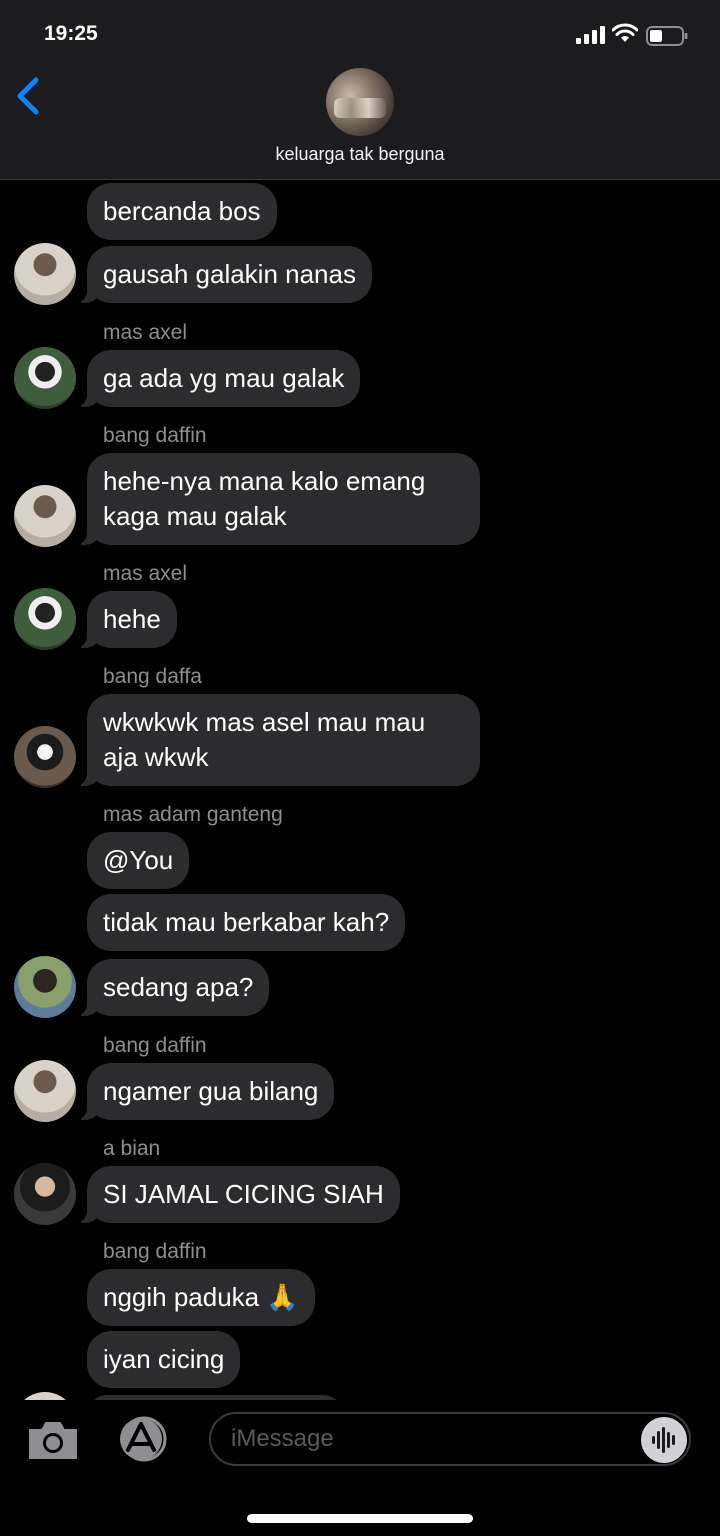 The height and width of the screenshot is (1536, 720). I want to click on home-indicator, so click(360, 1518).